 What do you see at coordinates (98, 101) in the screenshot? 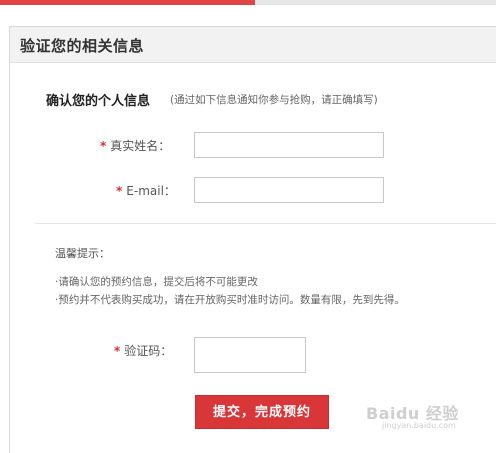
I see `personal-info-heading: 确认您的个人信息` at bounding box center [98, 101].